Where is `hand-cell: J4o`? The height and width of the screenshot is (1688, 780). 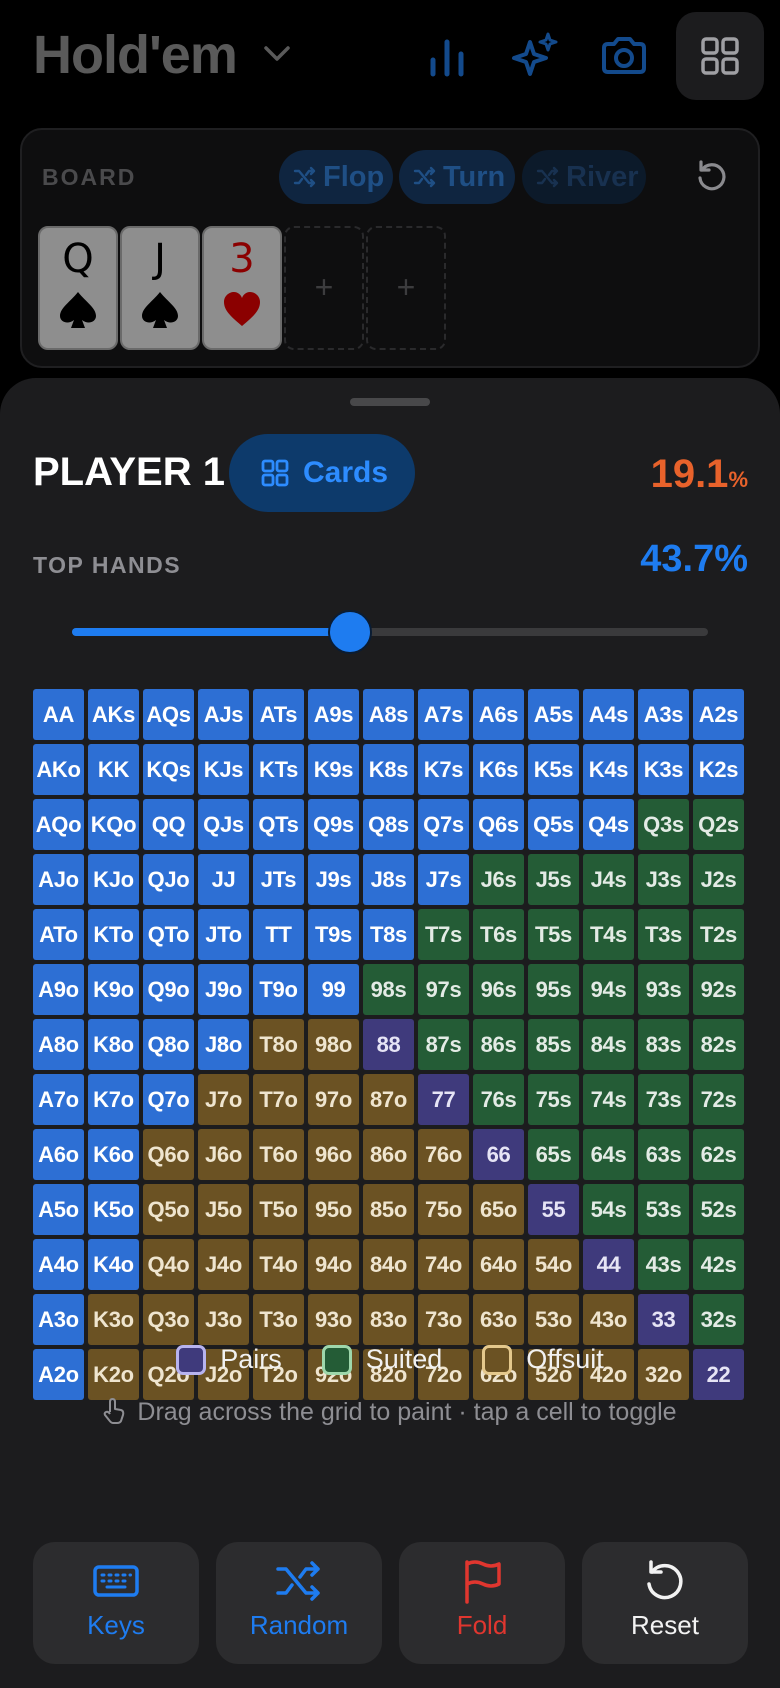 hand-cell: J4o is located at coordinates (223, 1264).